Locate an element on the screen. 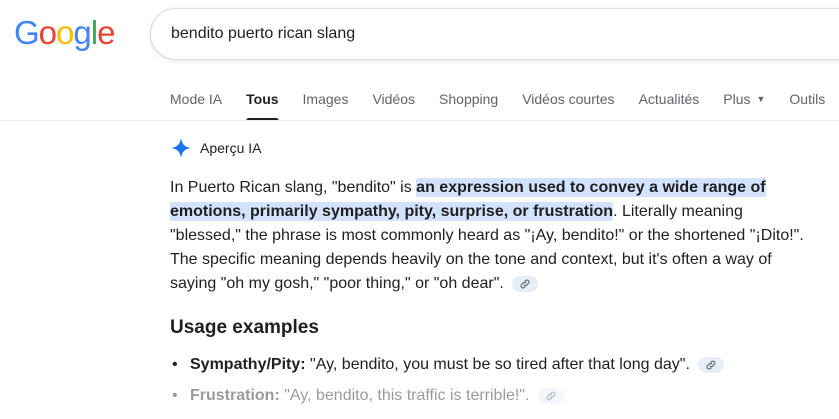  tab-videos-courtes: Vidéos courtes is located at coordinates (568, 99).